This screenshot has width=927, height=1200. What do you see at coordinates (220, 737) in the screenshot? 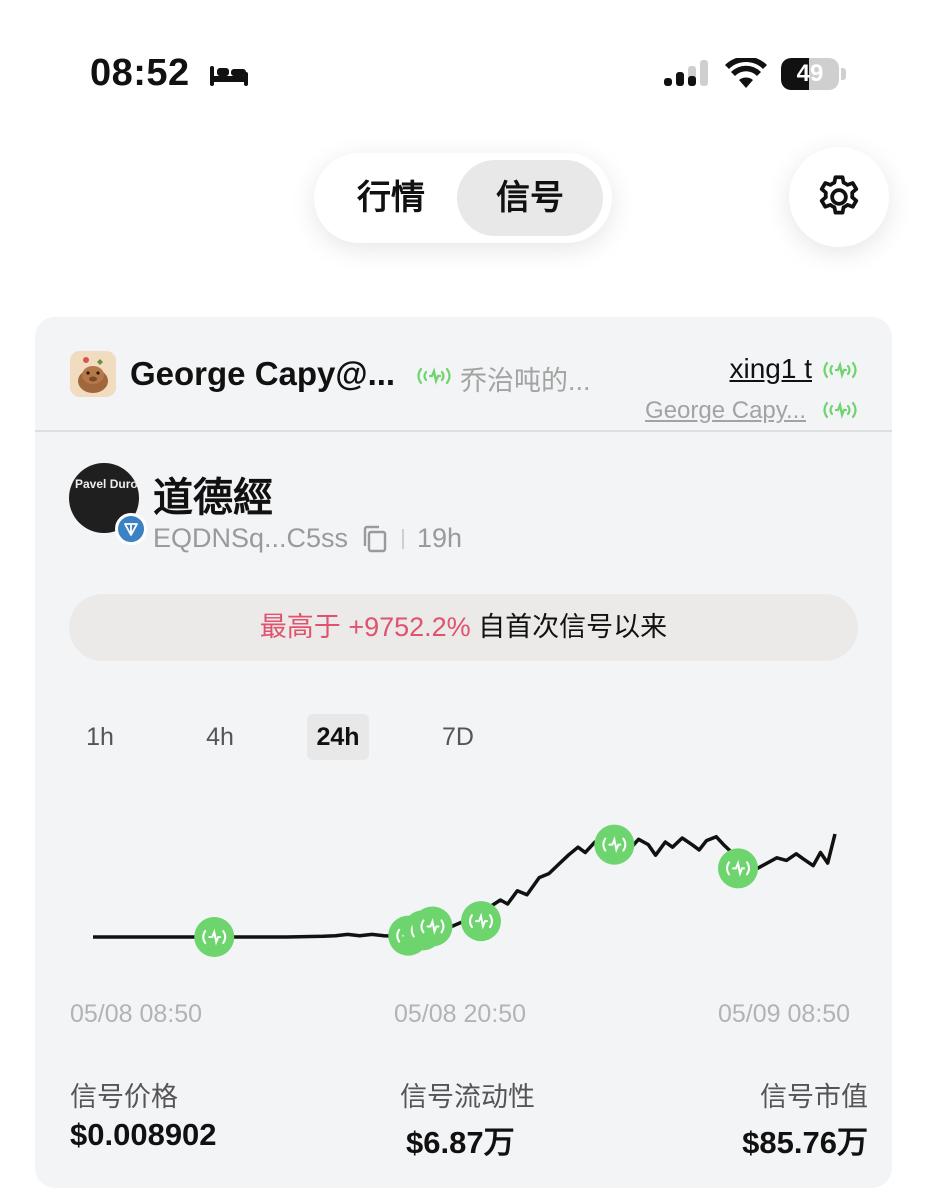
I see `timeframe-4h: 4h` at bounding box center [220, 737].